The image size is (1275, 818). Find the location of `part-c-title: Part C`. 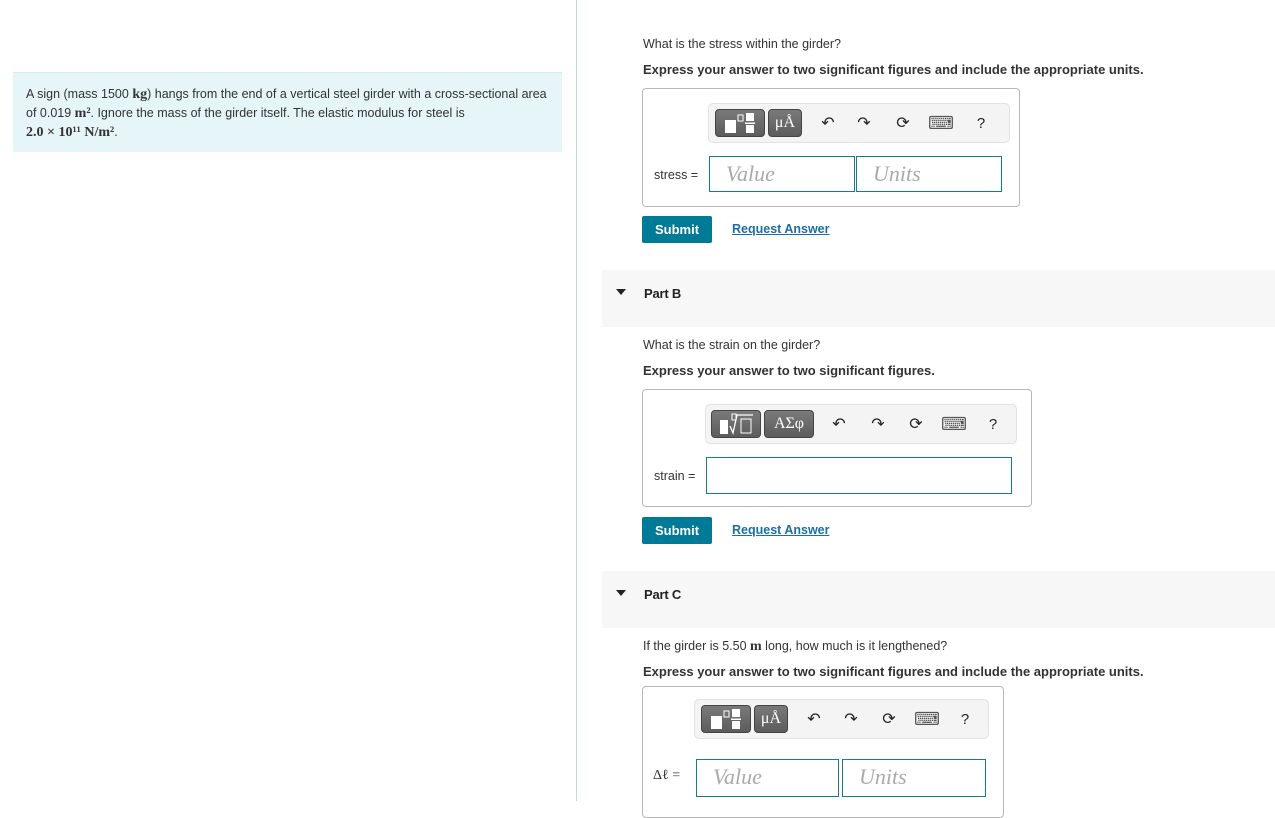

part-c-title: Part C is located at coordinates (663, 594).